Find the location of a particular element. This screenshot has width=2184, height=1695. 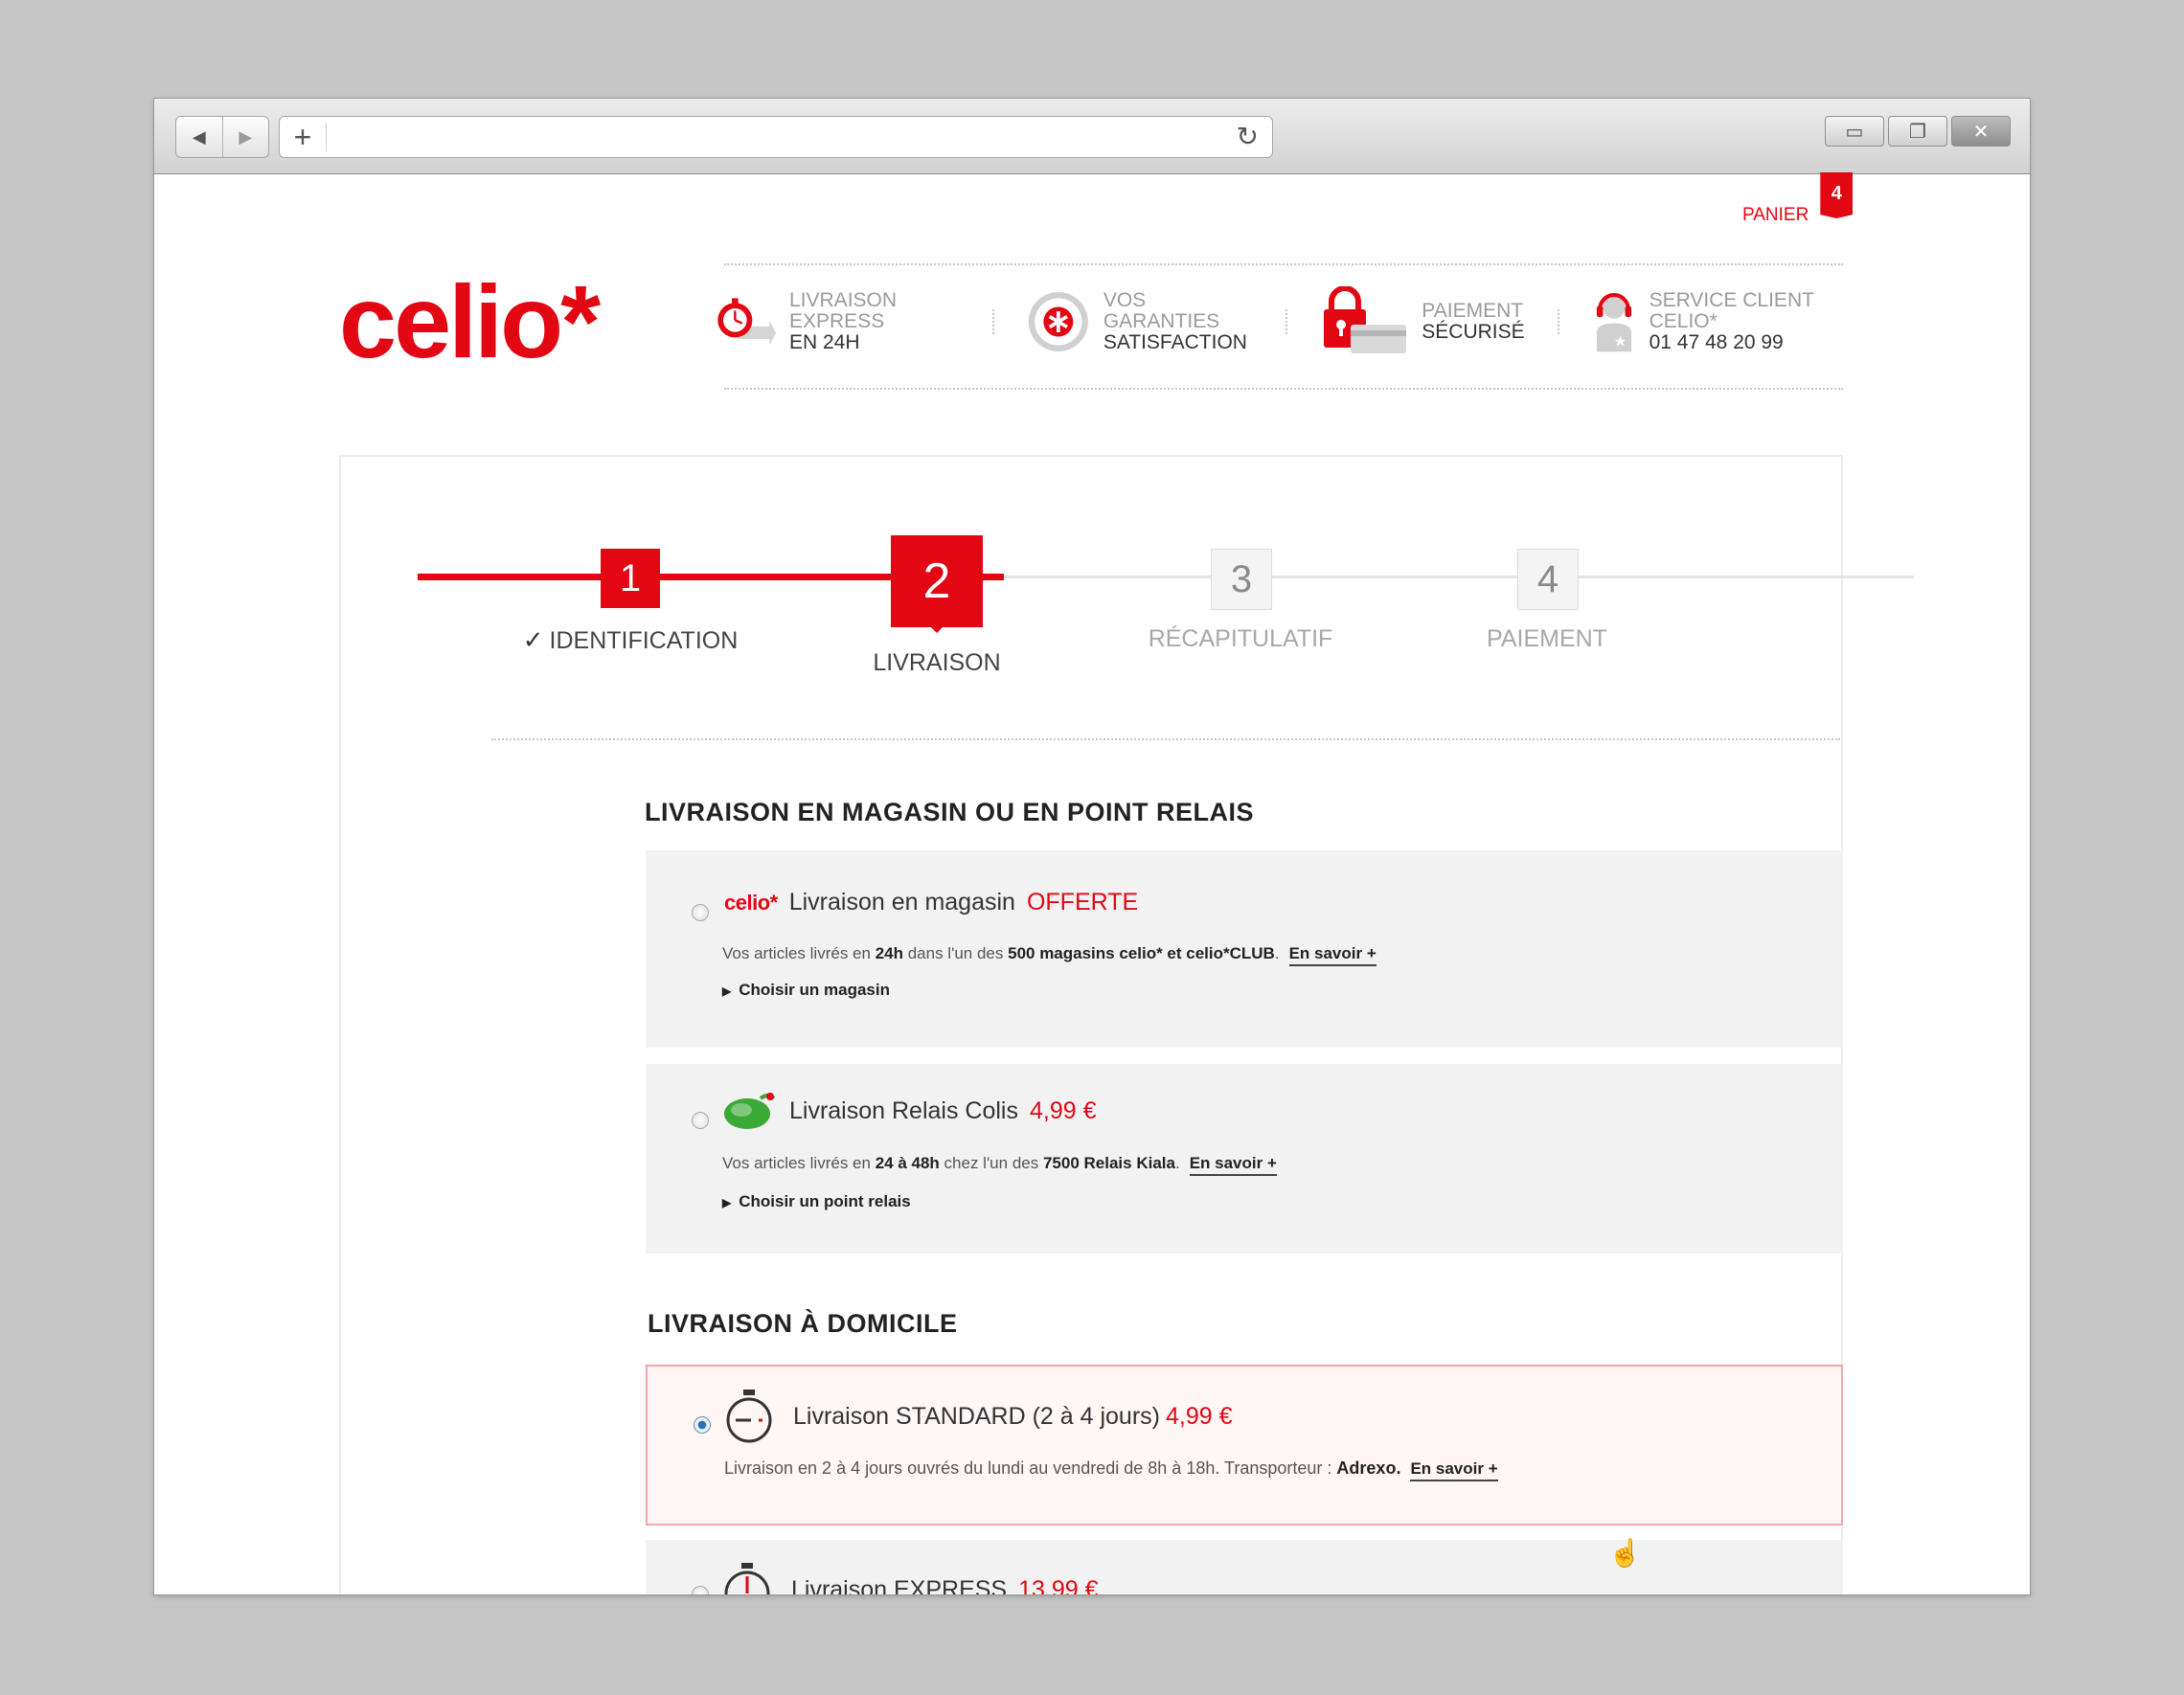

feature-express-line1: LIVRAISON EXPRESS is located at coordinates (843, 310).